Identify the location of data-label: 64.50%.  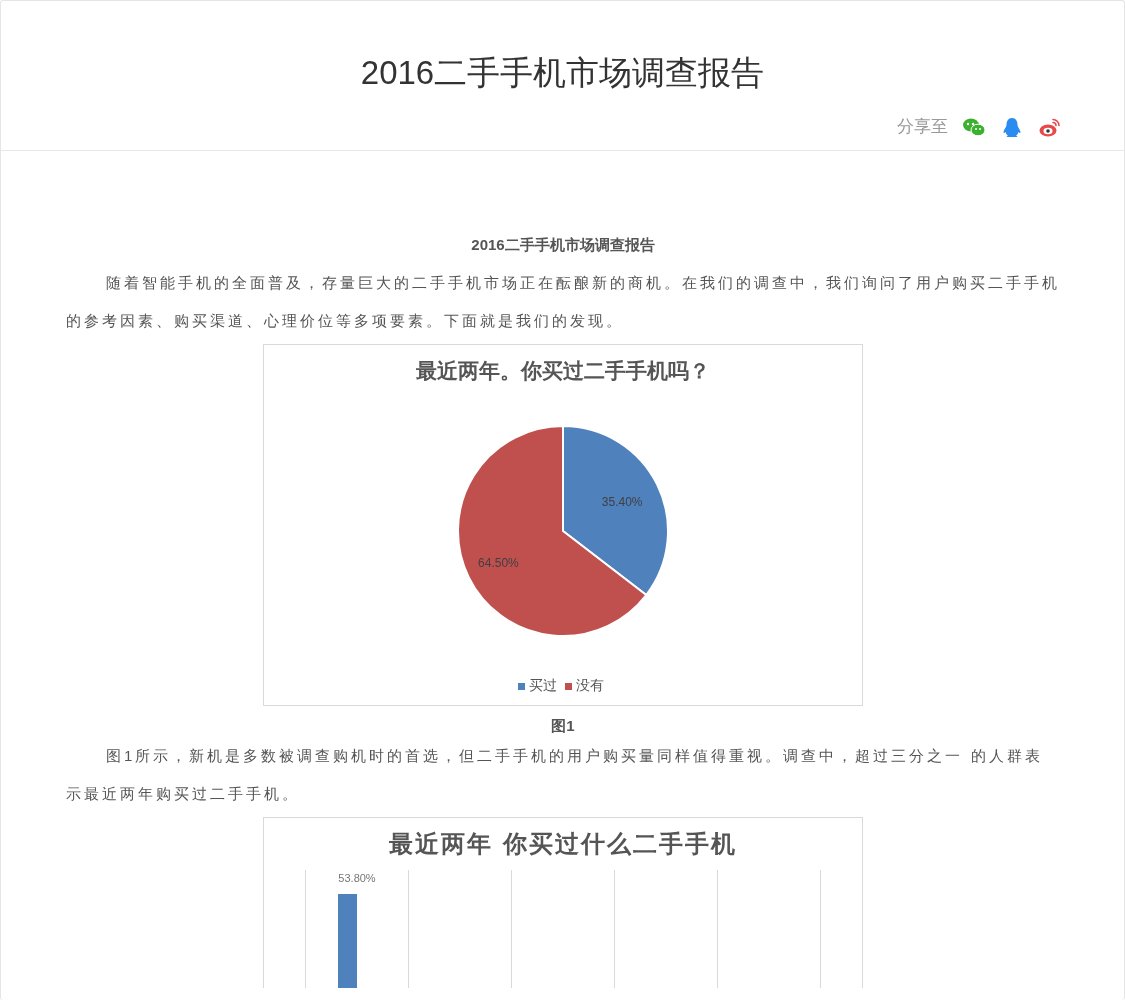
(498, 562).